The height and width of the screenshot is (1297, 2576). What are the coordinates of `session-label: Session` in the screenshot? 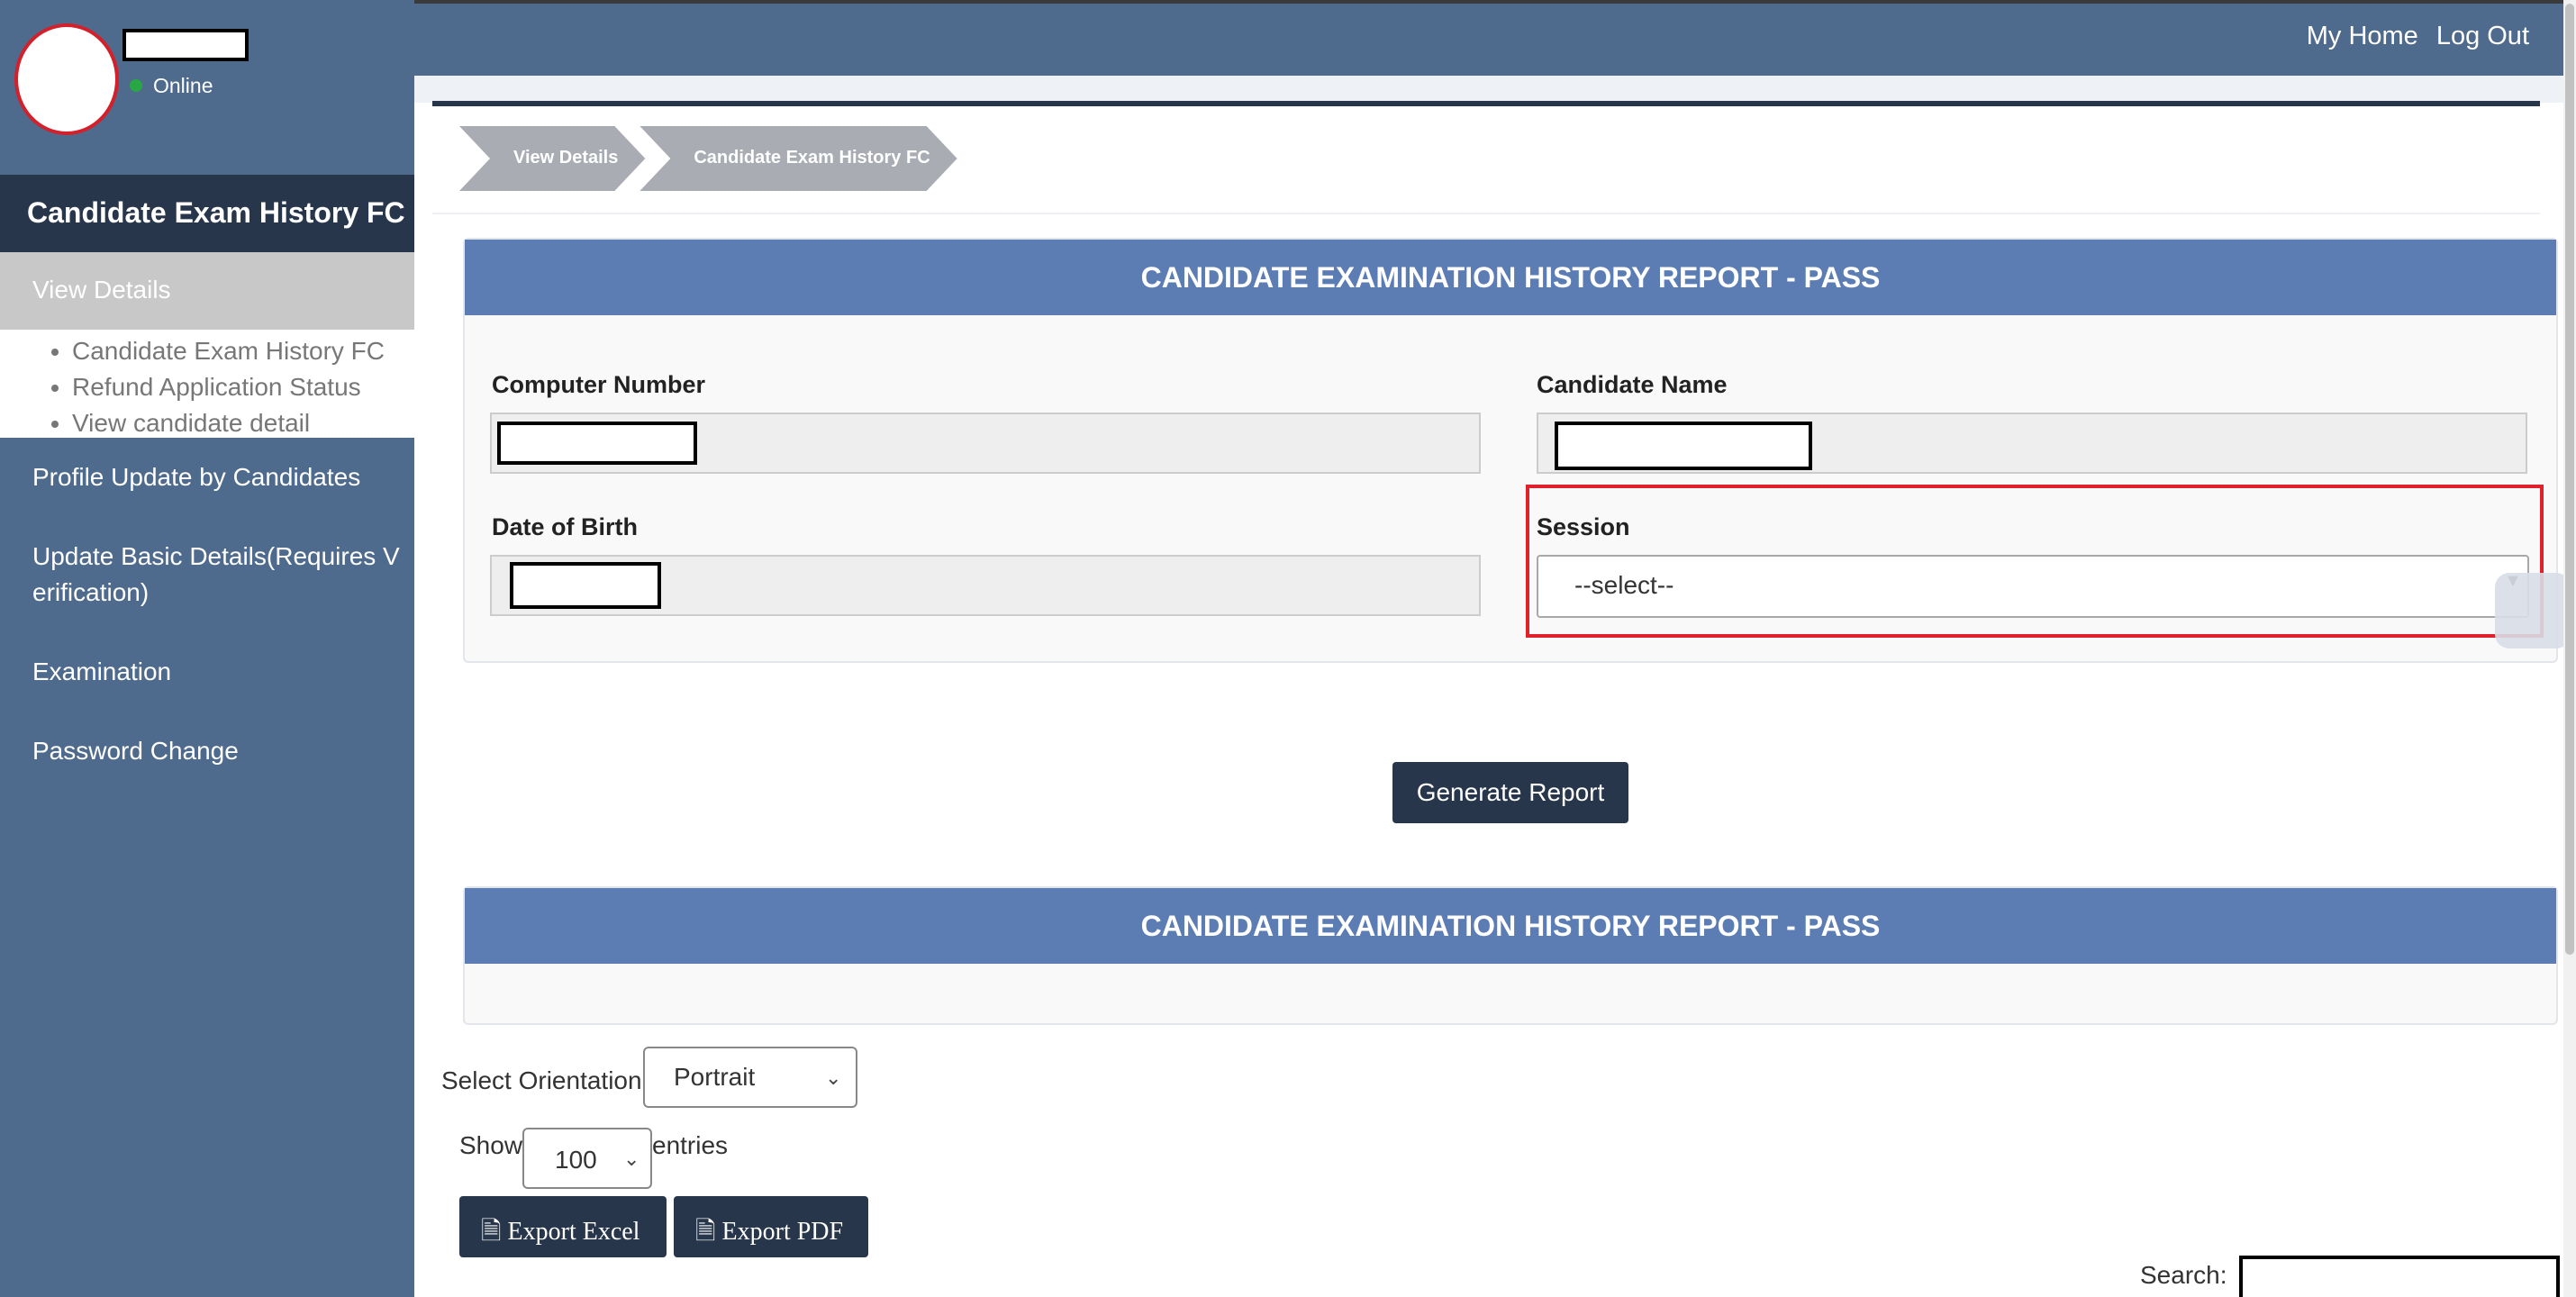 It's located at (1583, 526).